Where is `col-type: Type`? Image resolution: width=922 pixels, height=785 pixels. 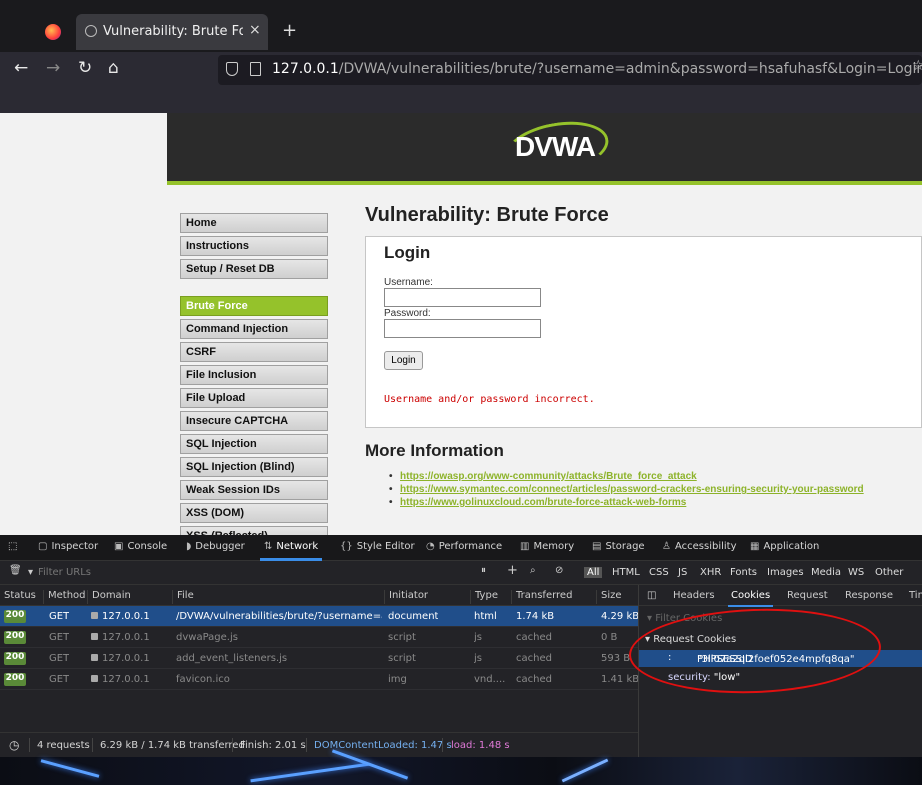 col-type: Type is located at coordinates (484, 597).